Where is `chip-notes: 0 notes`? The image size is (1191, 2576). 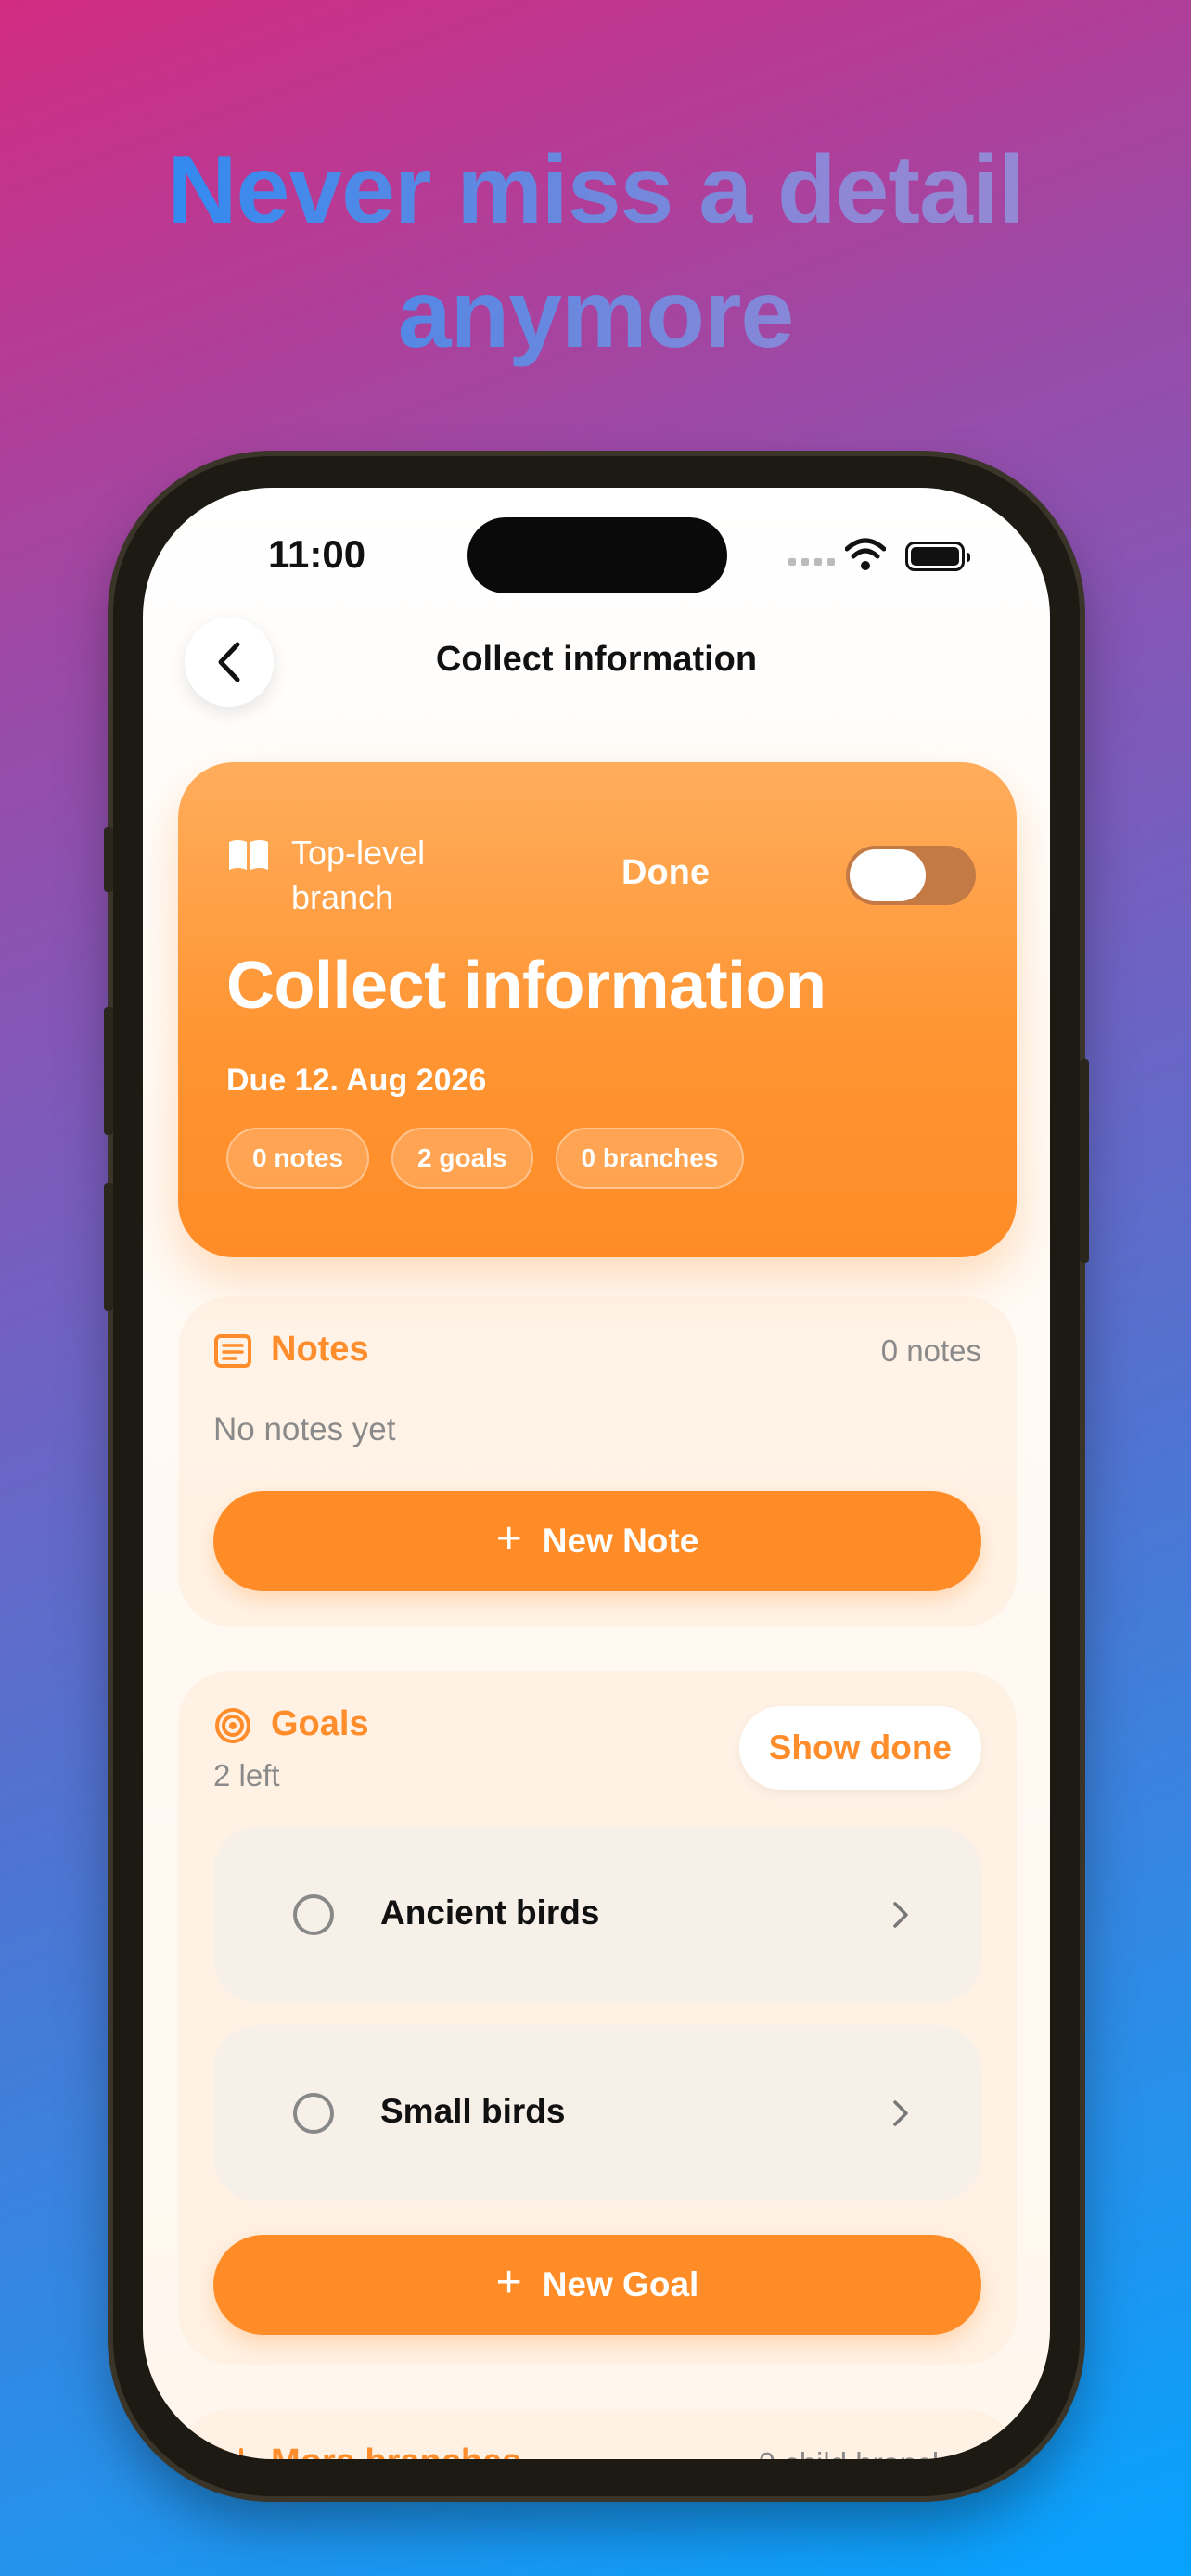
chip-notes: 0 notes is located at coordinates (298, 1158).